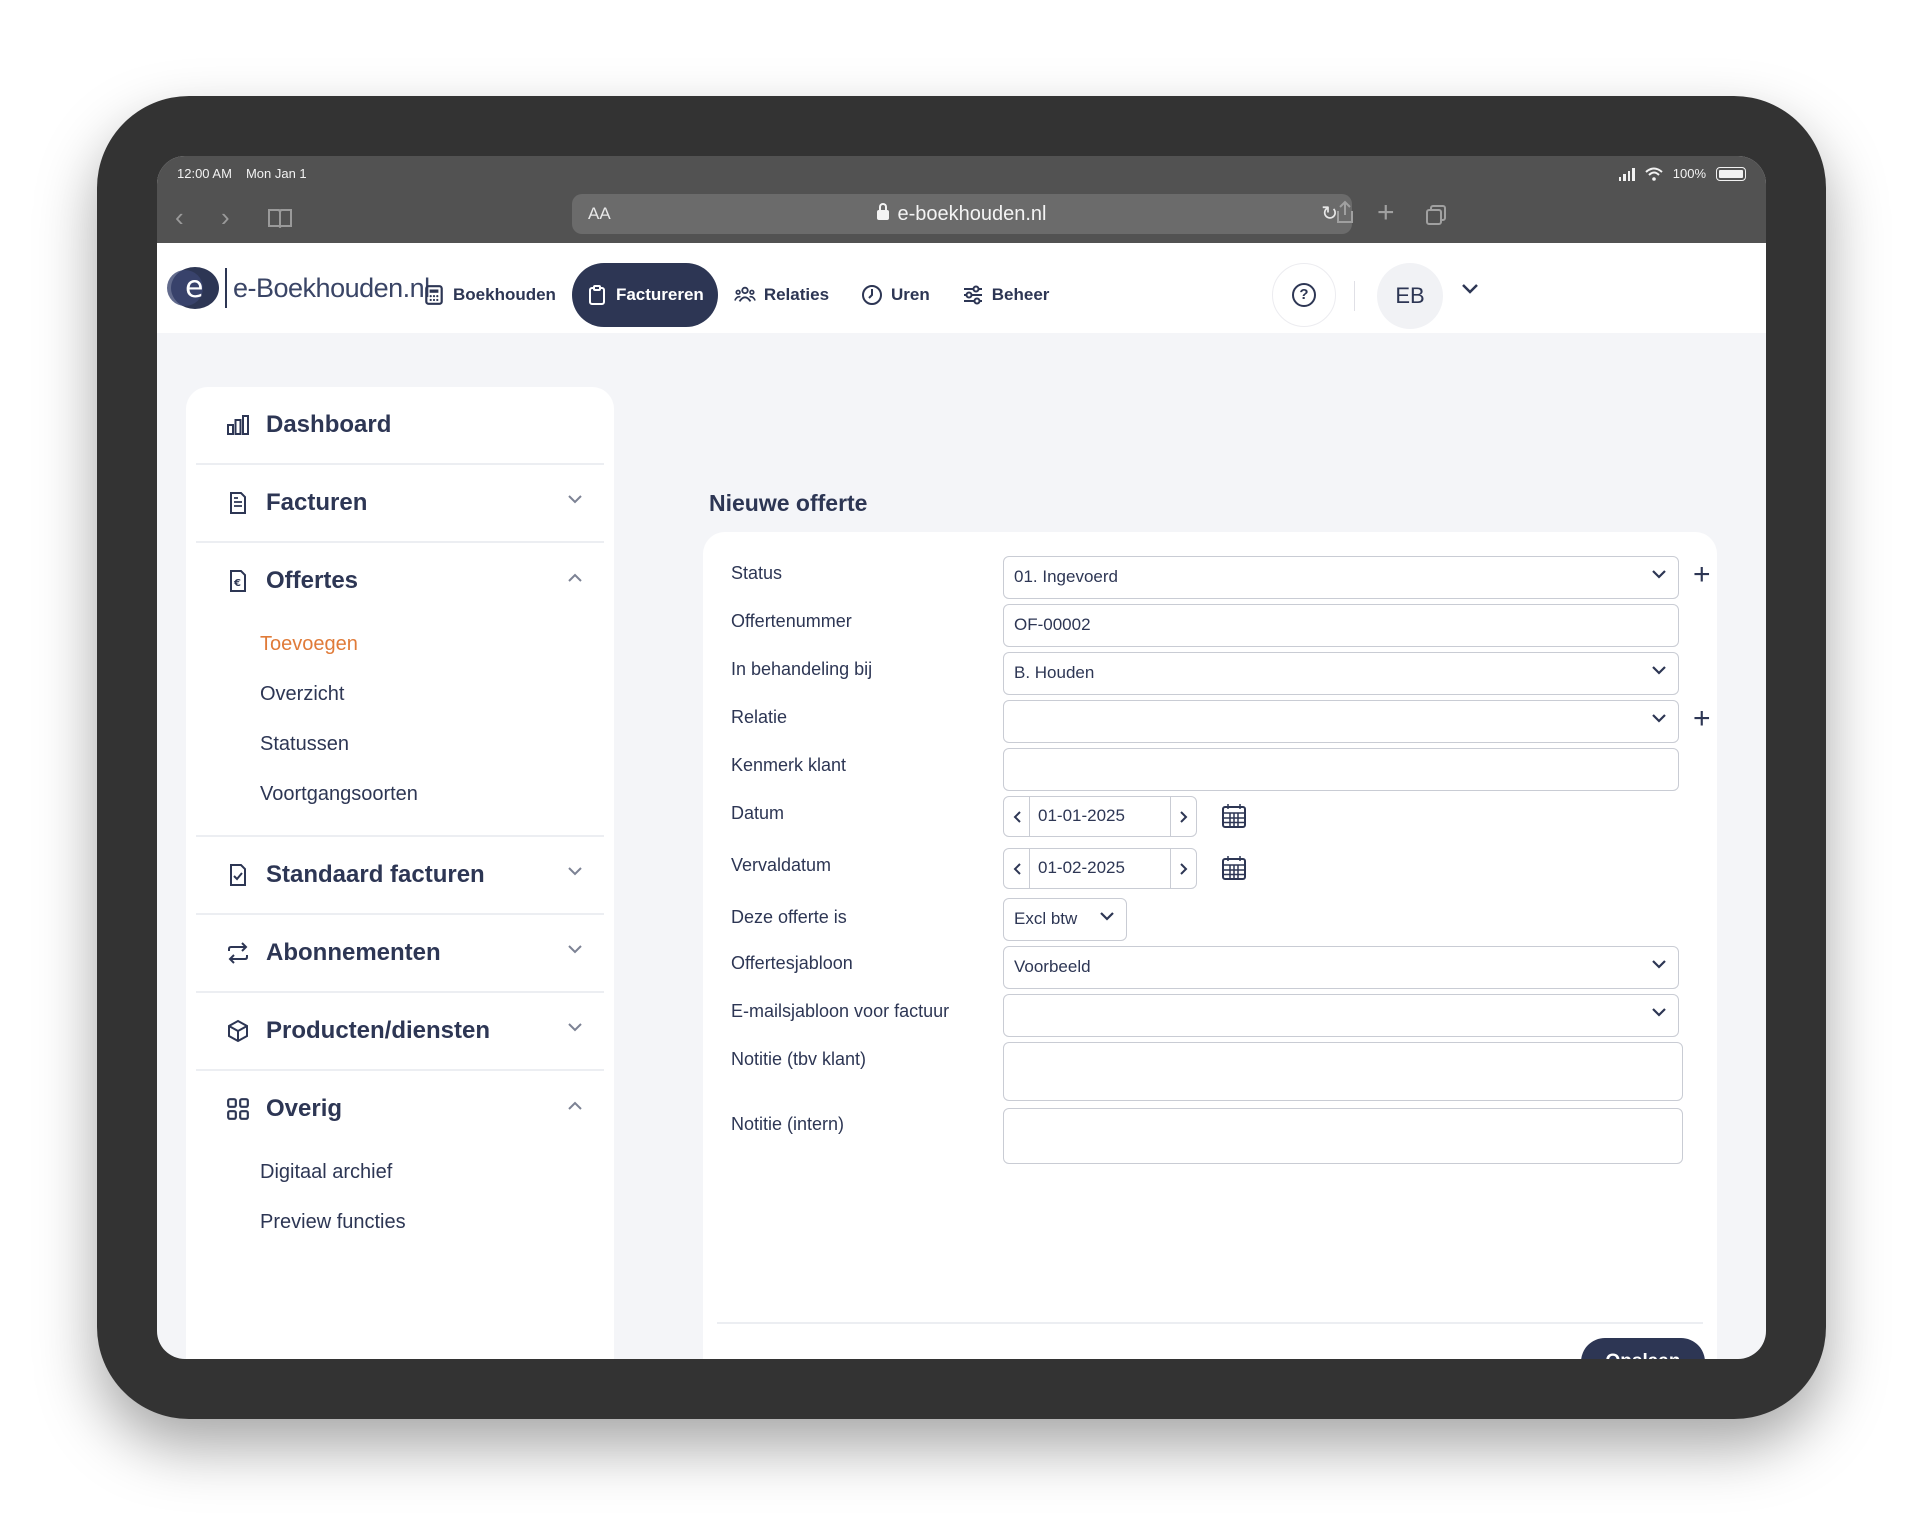 This screenshot has height=1513, width=1920. I want to click on calculator-icon, so click(434, 295).